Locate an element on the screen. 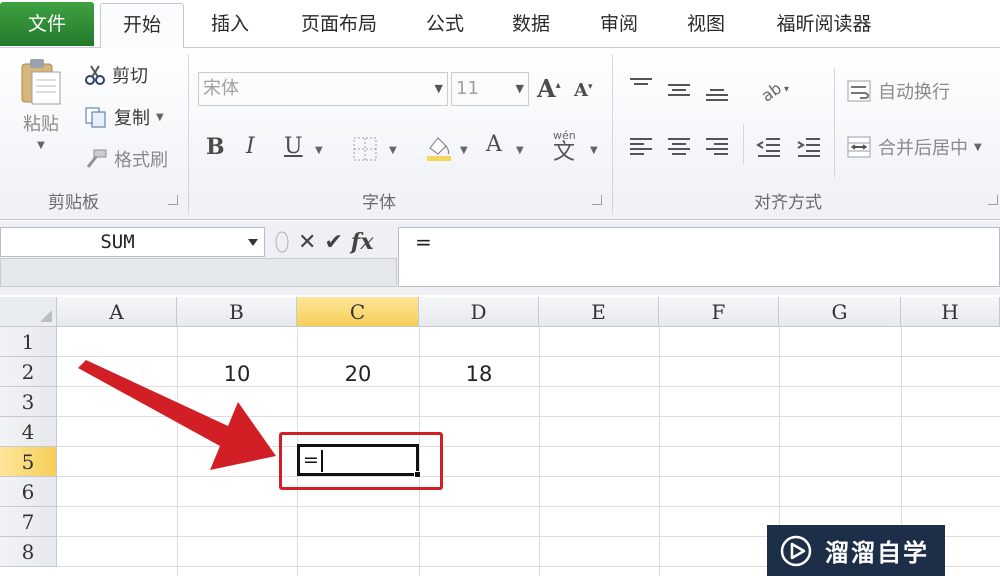 The image size is (1000, 576). play-logo-icon is located at coordinates (796, 551).